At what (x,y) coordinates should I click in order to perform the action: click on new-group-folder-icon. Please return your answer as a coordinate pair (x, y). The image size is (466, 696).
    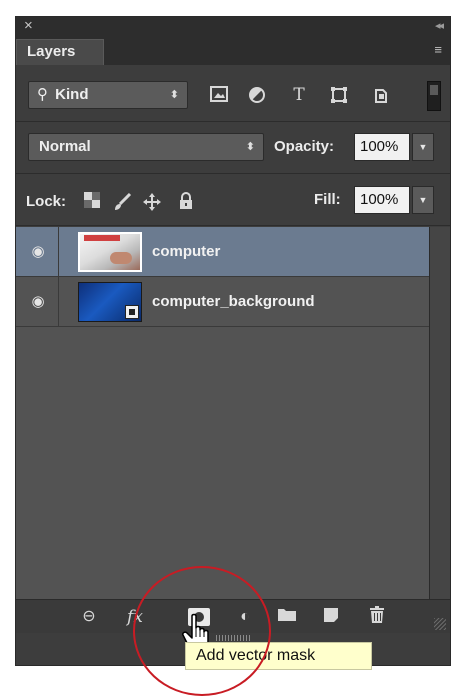
    Looking at the image, I should click on (287, 617).